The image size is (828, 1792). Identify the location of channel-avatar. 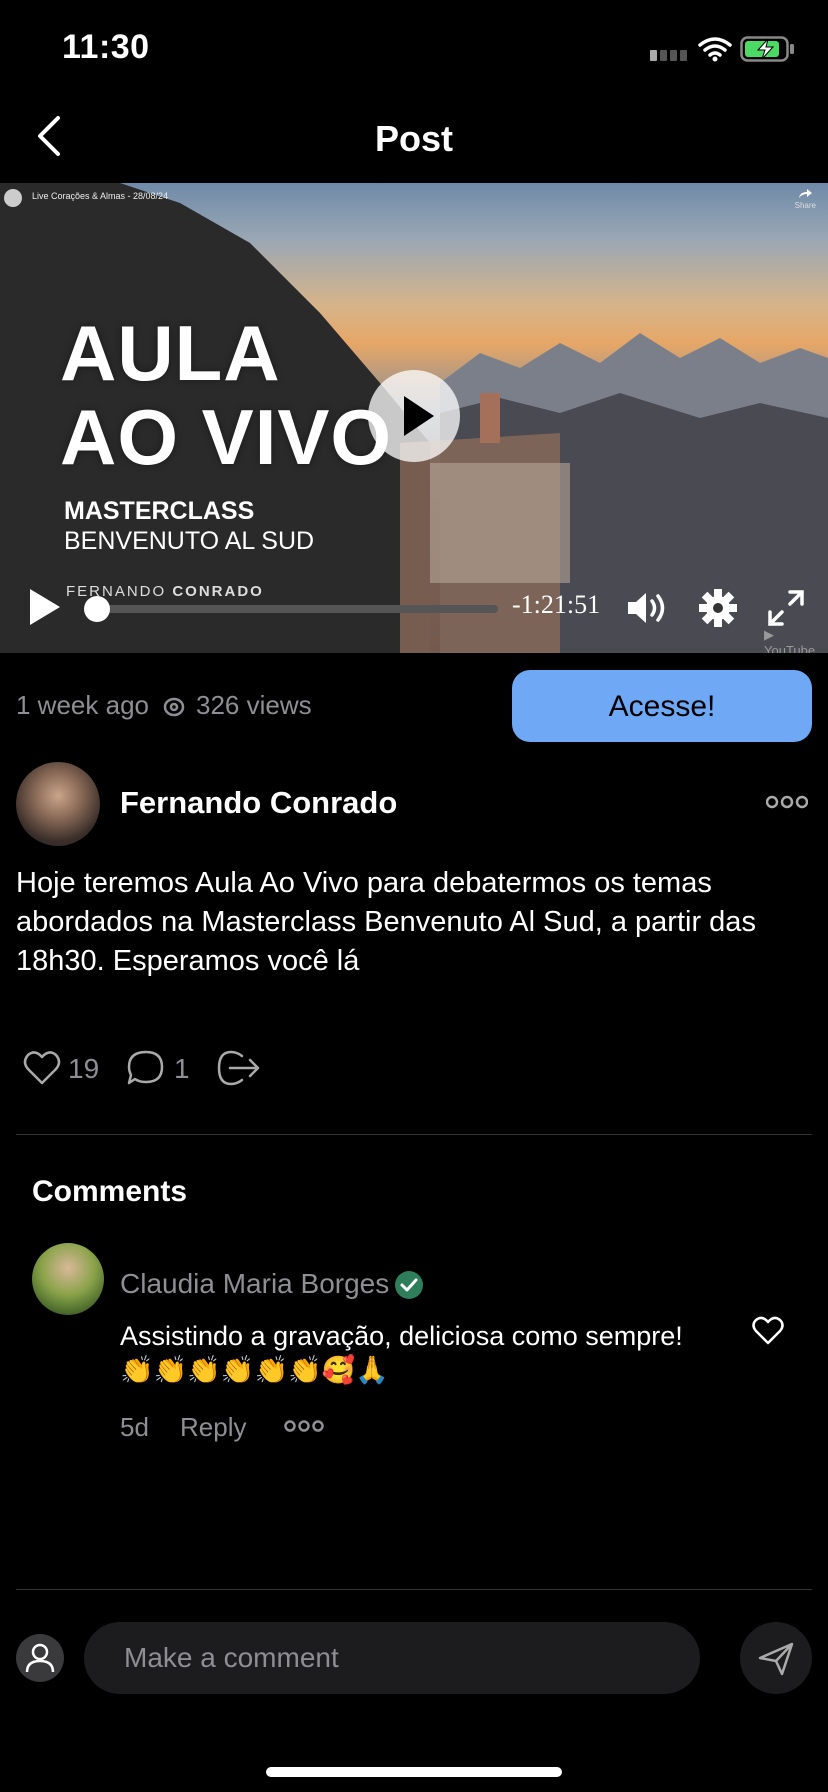
(13, 198).